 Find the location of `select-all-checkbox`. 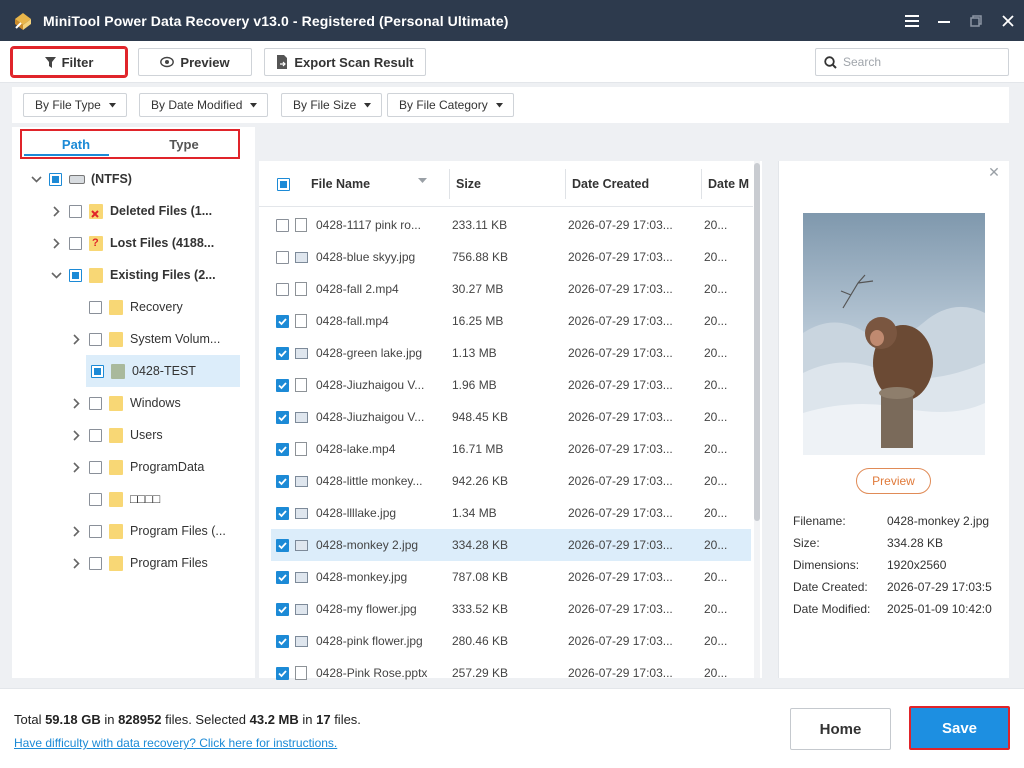

select-all-checkbox is located at coordinates (283, 184).